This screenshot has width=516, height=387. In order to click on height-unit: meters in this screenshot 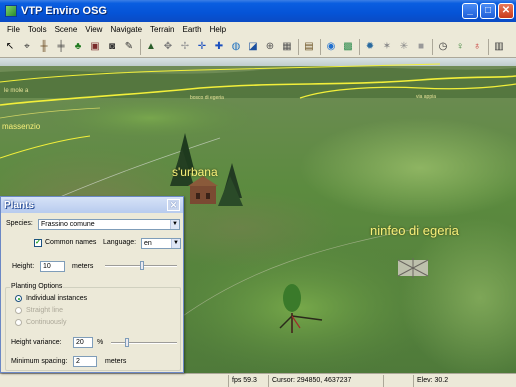, I will do `click(83, 266)`.